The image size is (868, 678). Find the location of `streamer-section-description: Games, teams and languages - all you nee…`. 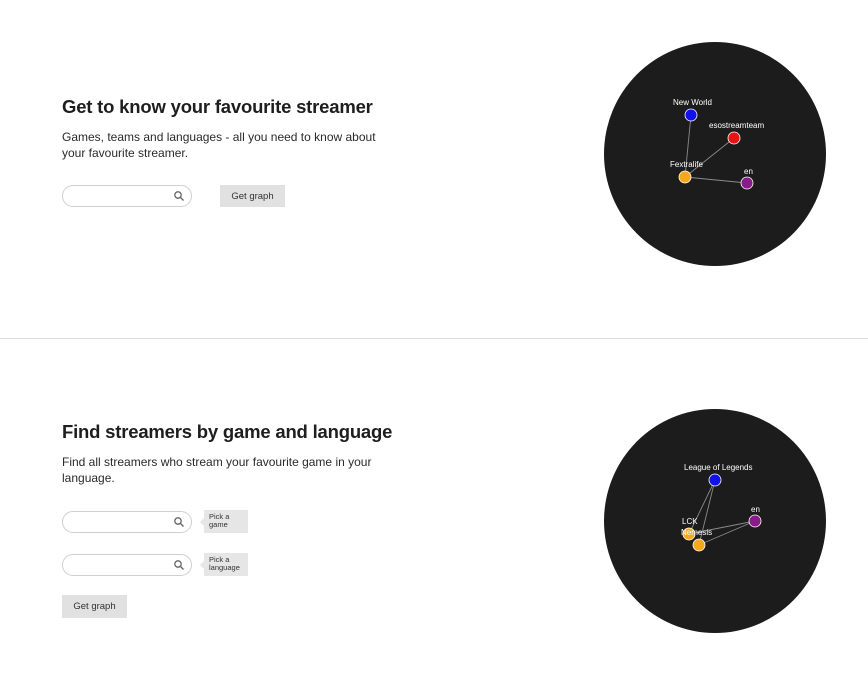

streamer-section-description: Games, teams and languages - all you nee… is located at coordinates (219, 145).